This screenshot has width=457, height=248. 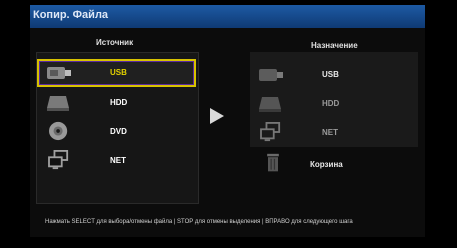 I want to click on trash-icon, so click(x=273, y=162).